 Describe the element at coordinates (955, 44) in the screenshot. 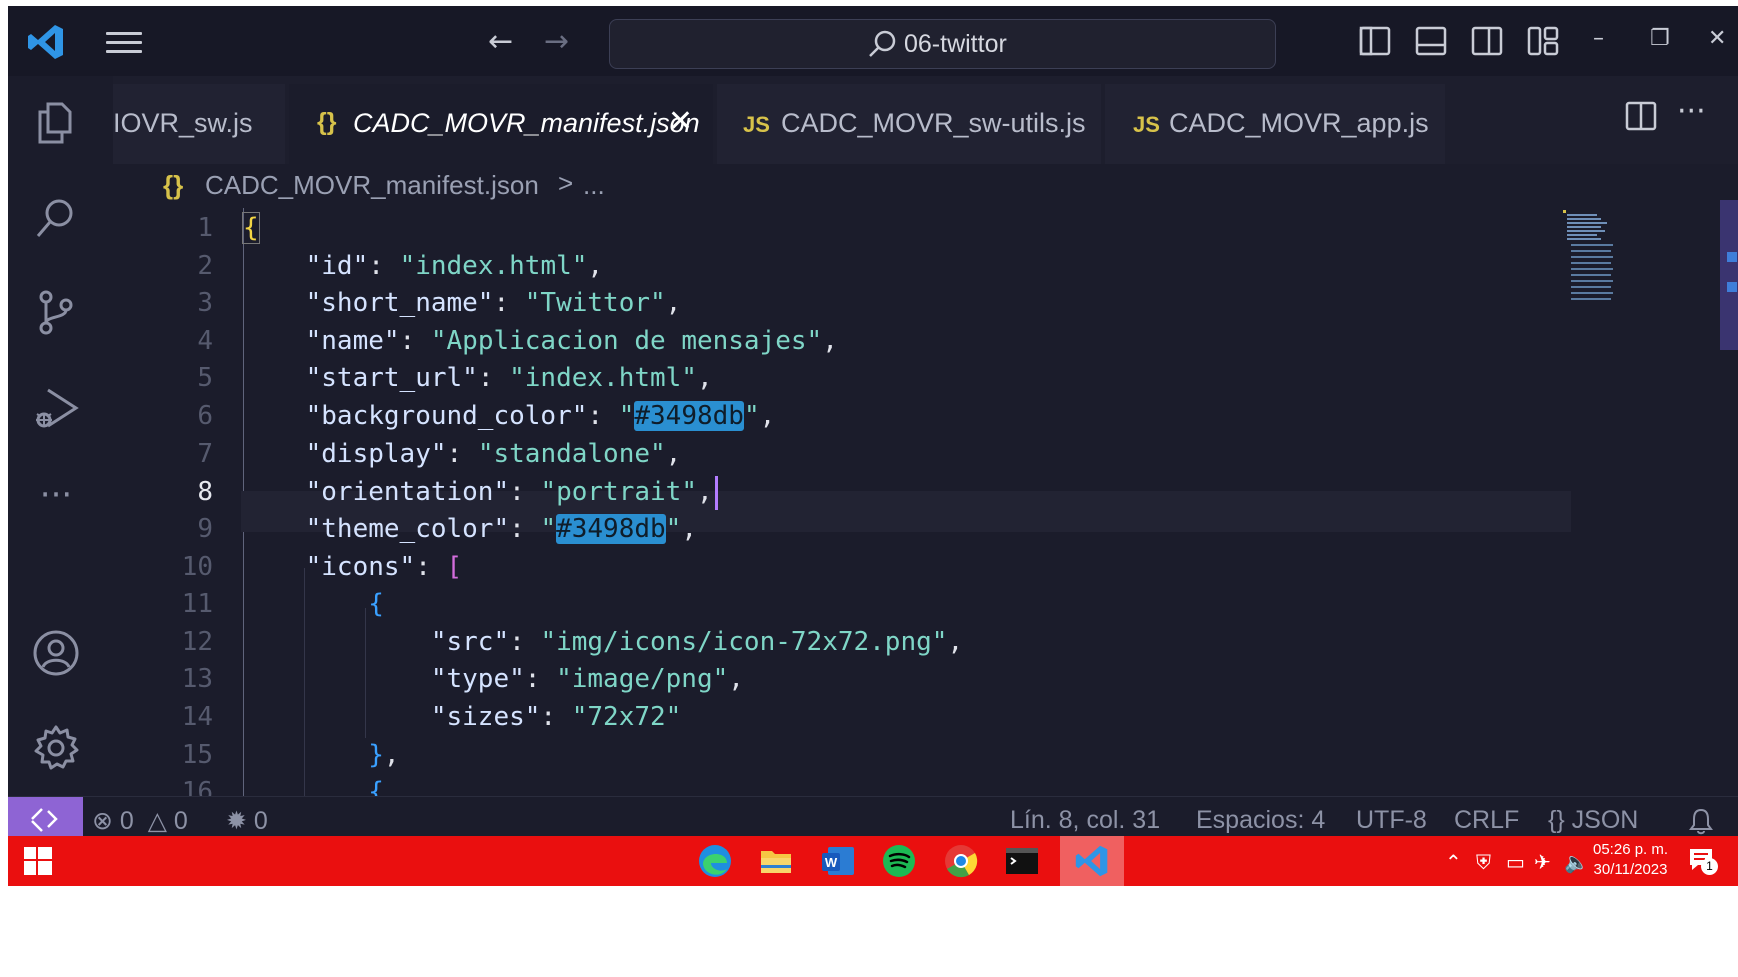

I see `workspace-name: 06-twittor` at that location.